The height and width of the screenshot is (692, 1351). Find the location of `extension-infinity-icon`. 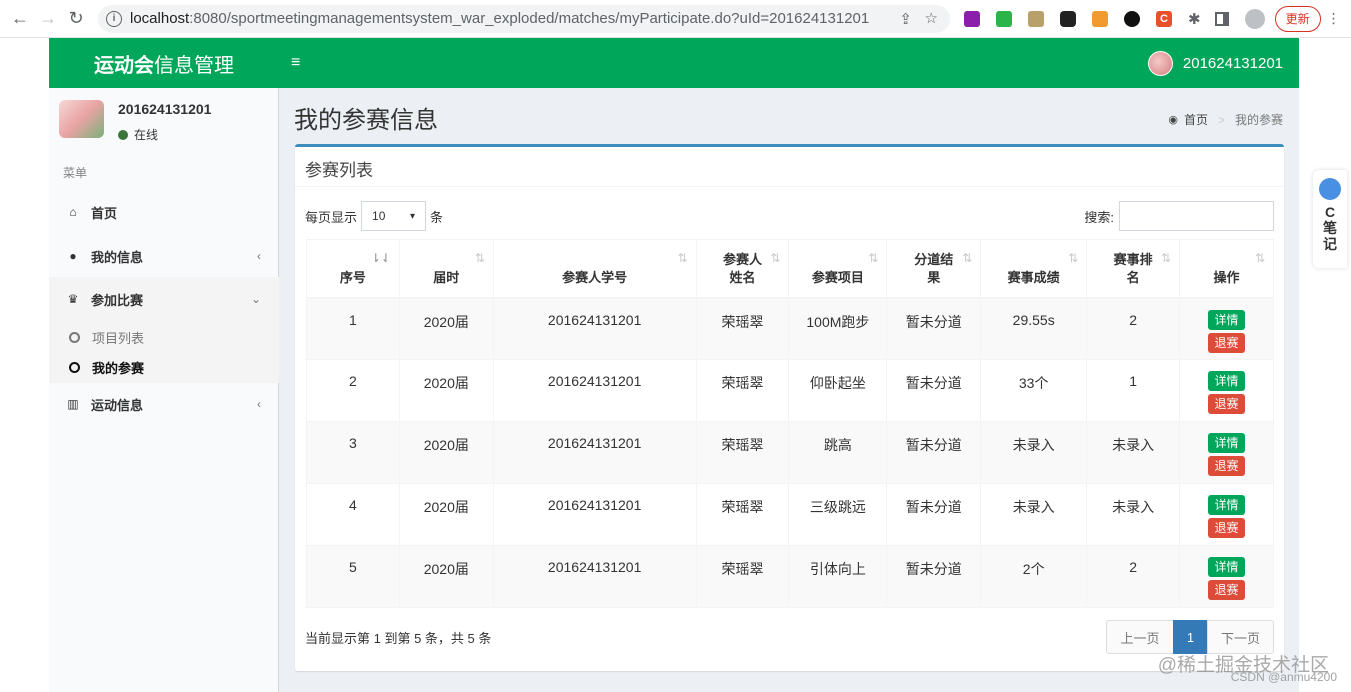

extension-infinity-icon is located at coordinates (1132, 18).